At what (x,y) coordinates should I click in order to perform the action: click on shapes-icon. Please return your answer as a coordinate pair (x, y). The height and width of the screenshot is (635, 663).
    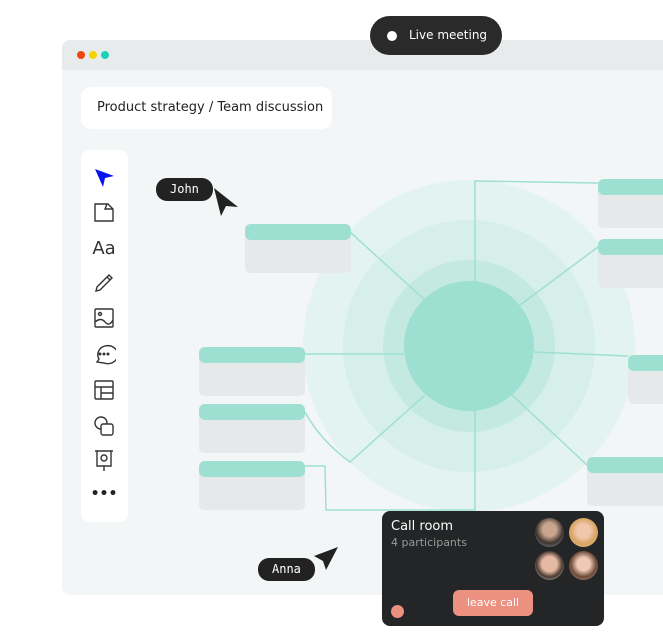
    Looking at the image, I should click on (104, 426).